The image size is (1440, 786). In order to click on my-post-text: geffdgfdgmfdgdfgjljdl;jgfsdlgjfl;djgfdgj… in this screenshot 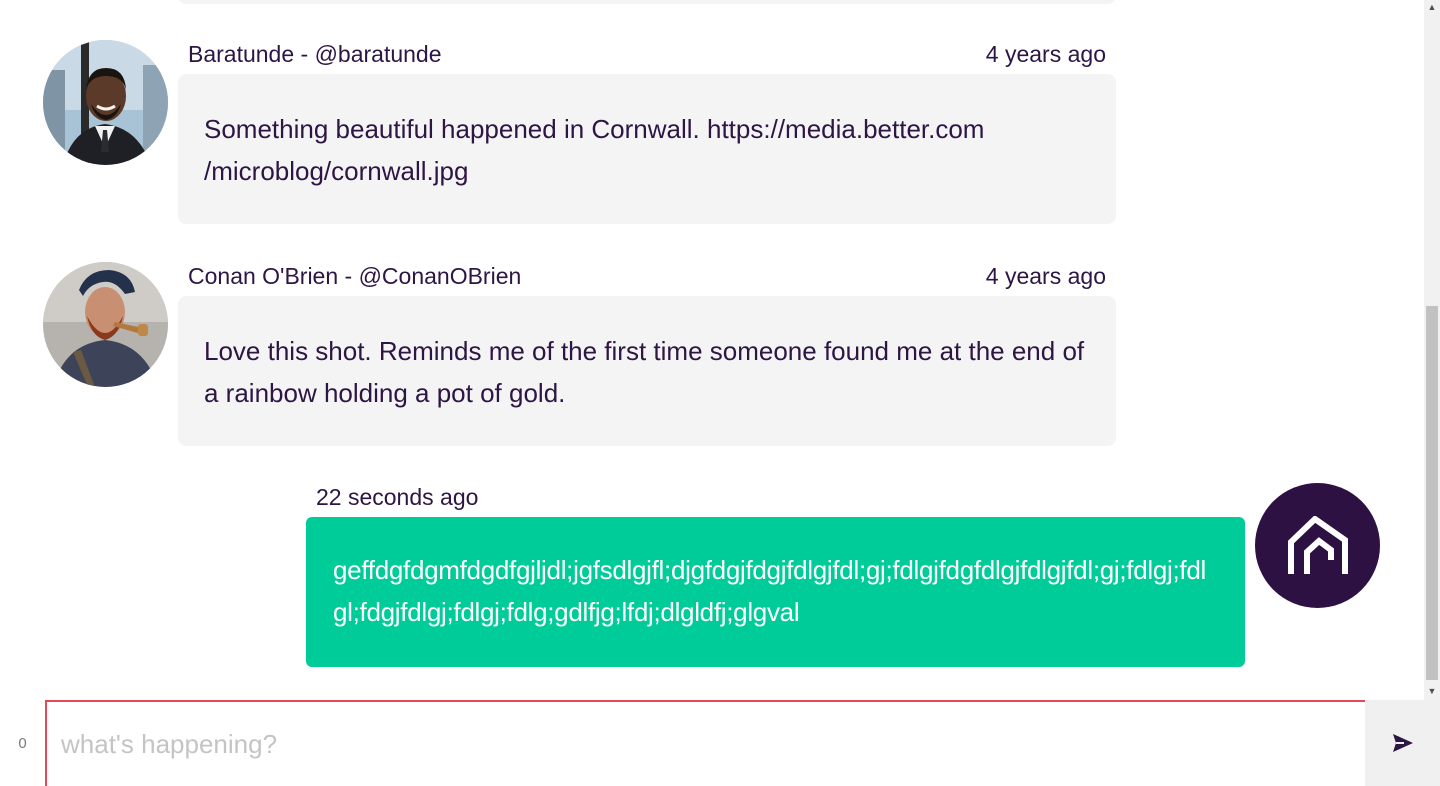, I will do `click(769, 591)`.